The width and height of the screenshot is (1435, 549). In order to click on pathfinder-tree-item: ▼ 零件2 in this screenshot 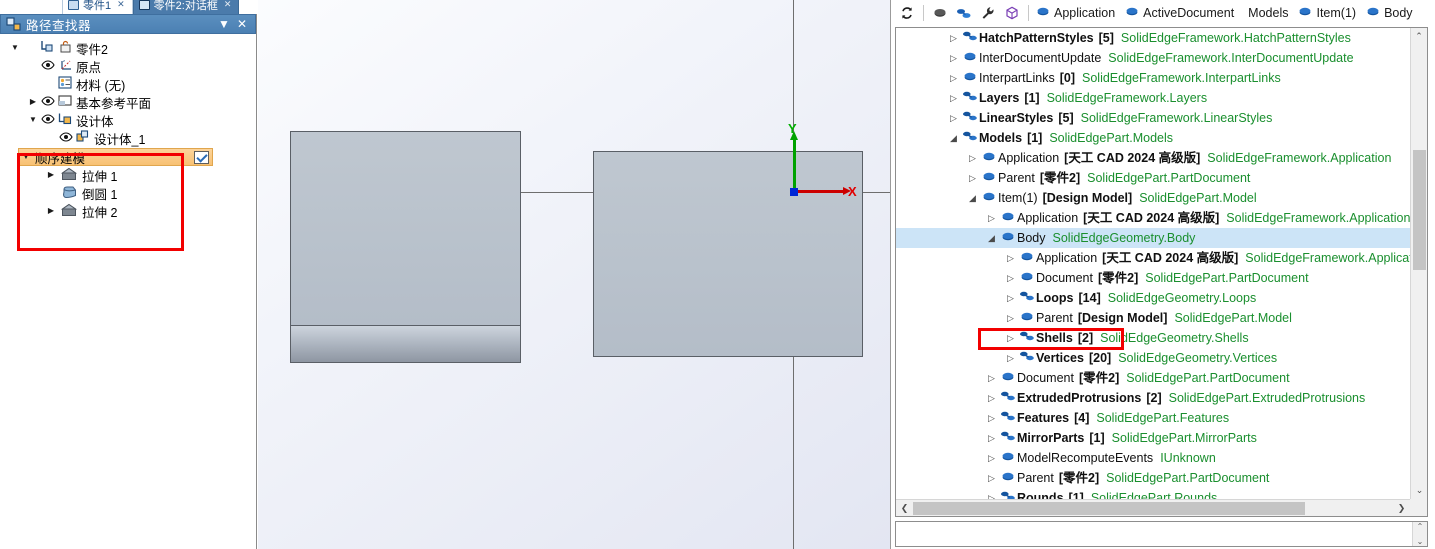, I will do `click(128, 48)`.